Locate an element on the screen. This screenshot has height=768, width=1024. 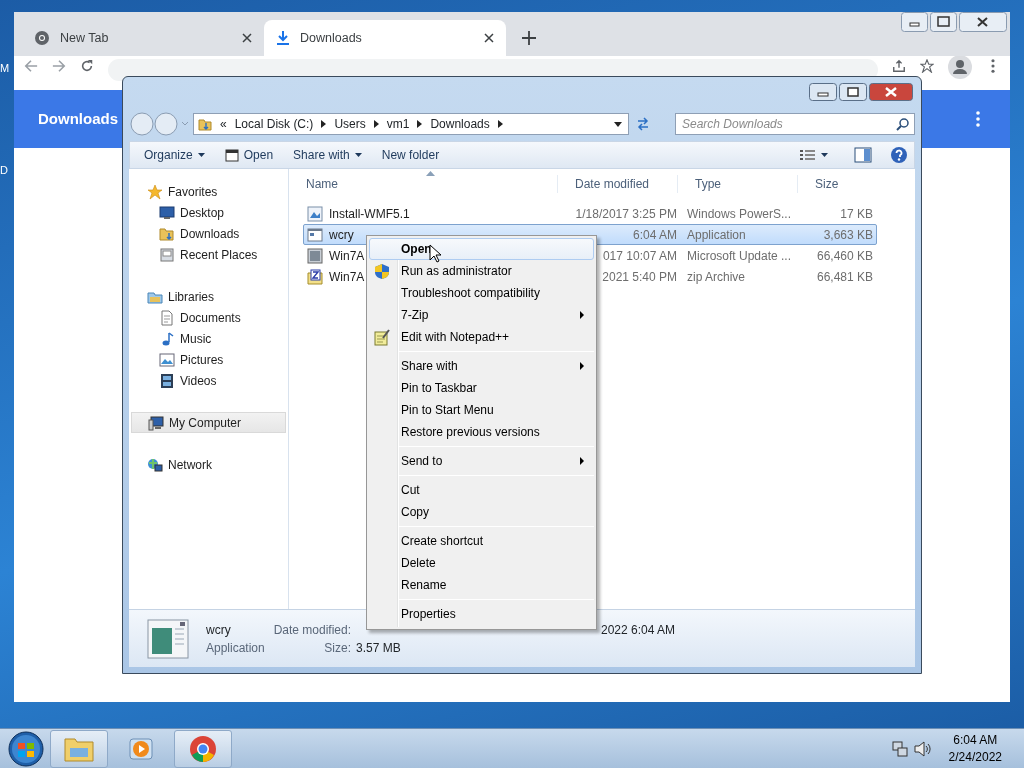
column-header: Type is located at coordinates (738, 184).